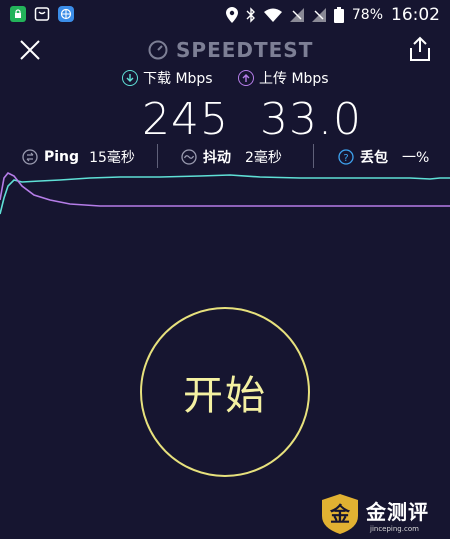  I want to click on lock-app-icon, so click(18, 14).